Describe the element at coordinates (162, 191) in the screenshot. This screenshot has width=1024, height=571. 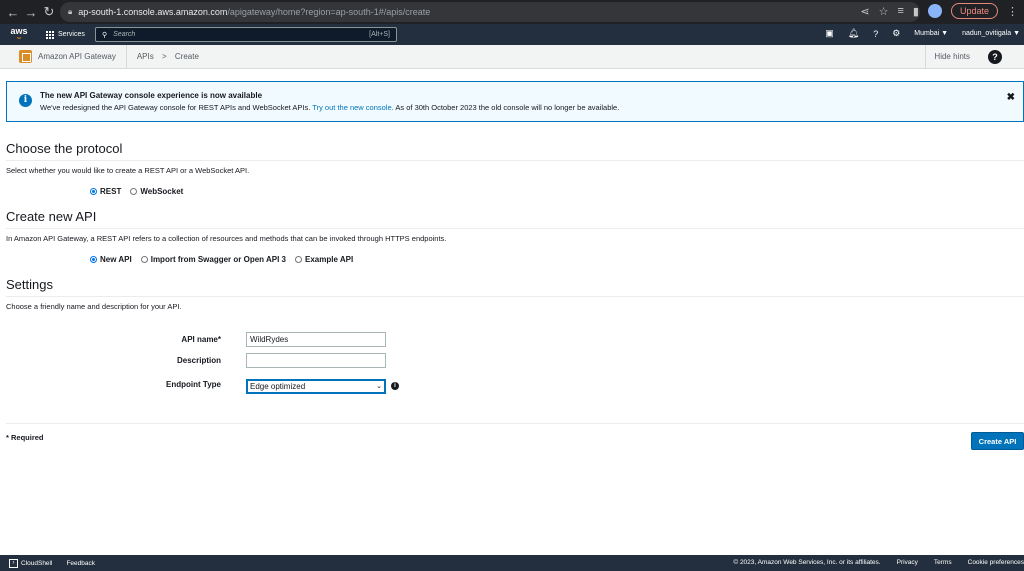
I see `radio-websocket-label: WebSocket` at that location.